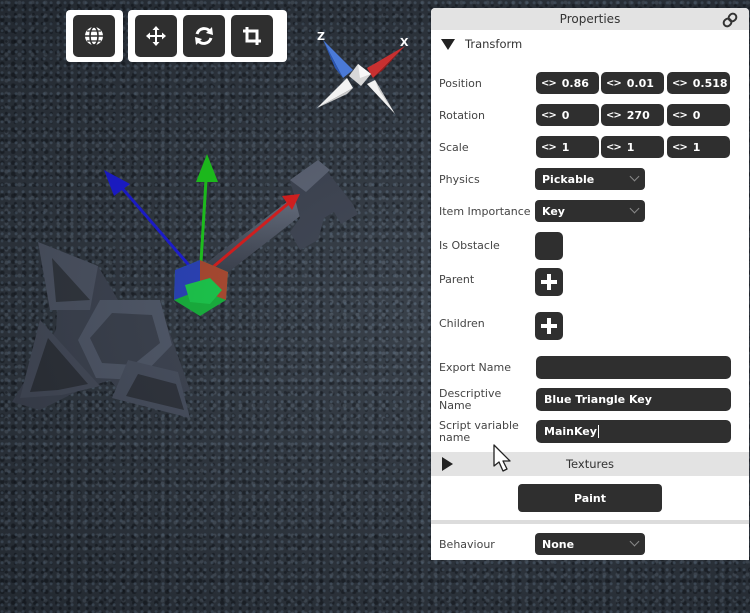  Describe the element at coordinates (457, 279) in the screenshot. I see `parent-label: Parent` at that location.